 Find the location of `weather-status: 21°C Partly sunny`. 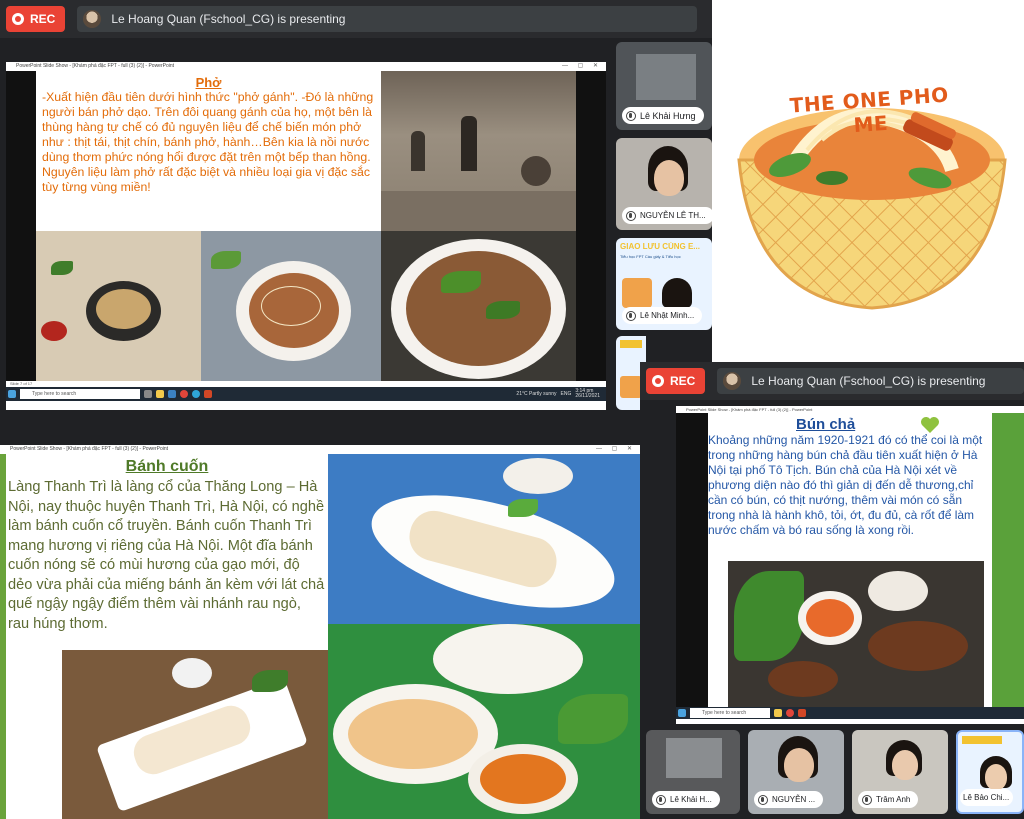

weather-status: 21°C Partly sunny is located at coordinates (536, 394).